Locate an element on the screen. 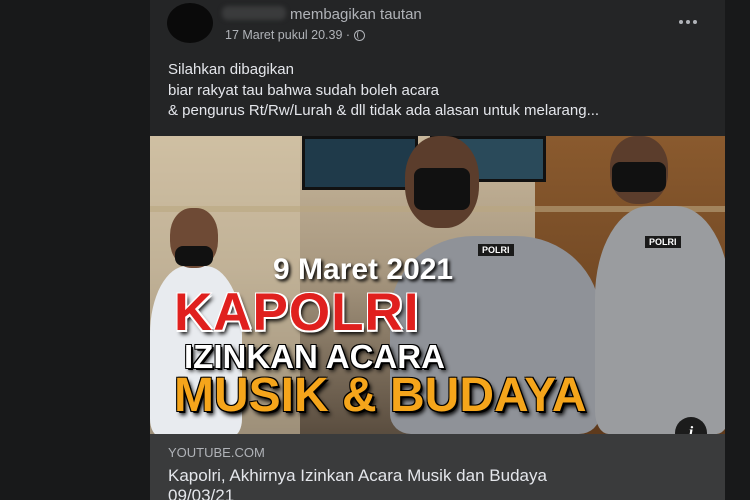 This screenshot has height=500, width=750. post-body-line: biar rakyat tau bahwa sudah boleh acara is located at coordinates (304, 90).